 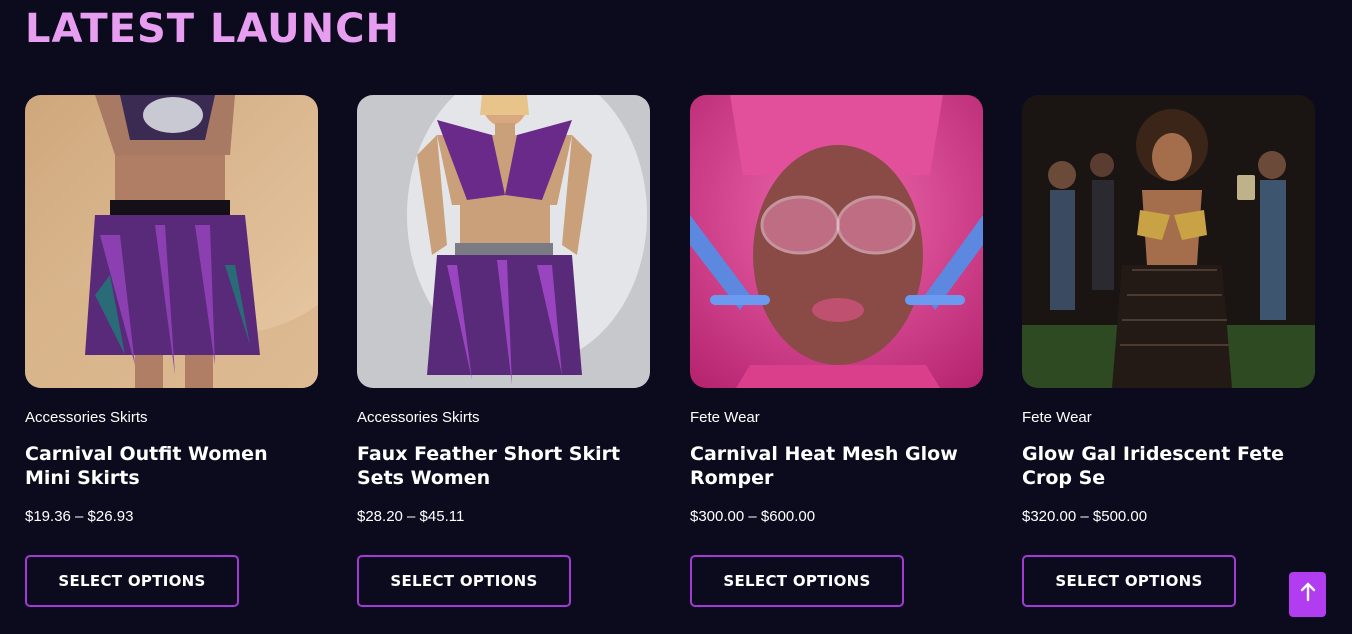 I want to click on product-price: $300.00 – $600.00, so click(x=753, y=516).